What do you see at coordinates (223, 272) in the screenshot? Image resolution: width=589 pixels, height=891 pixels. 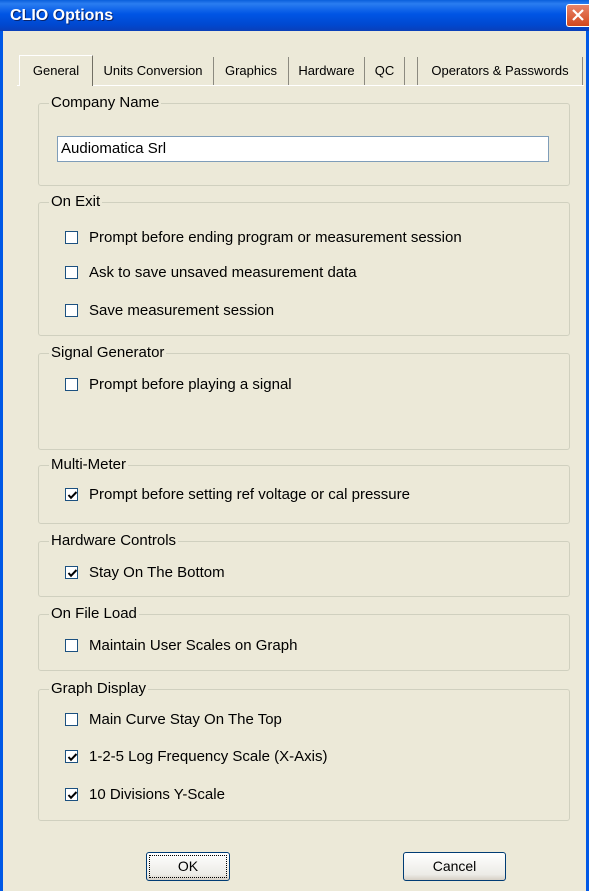 I see `checkbox-label: Ask to save unsaved measurement data` at bounding box center [223, 272].